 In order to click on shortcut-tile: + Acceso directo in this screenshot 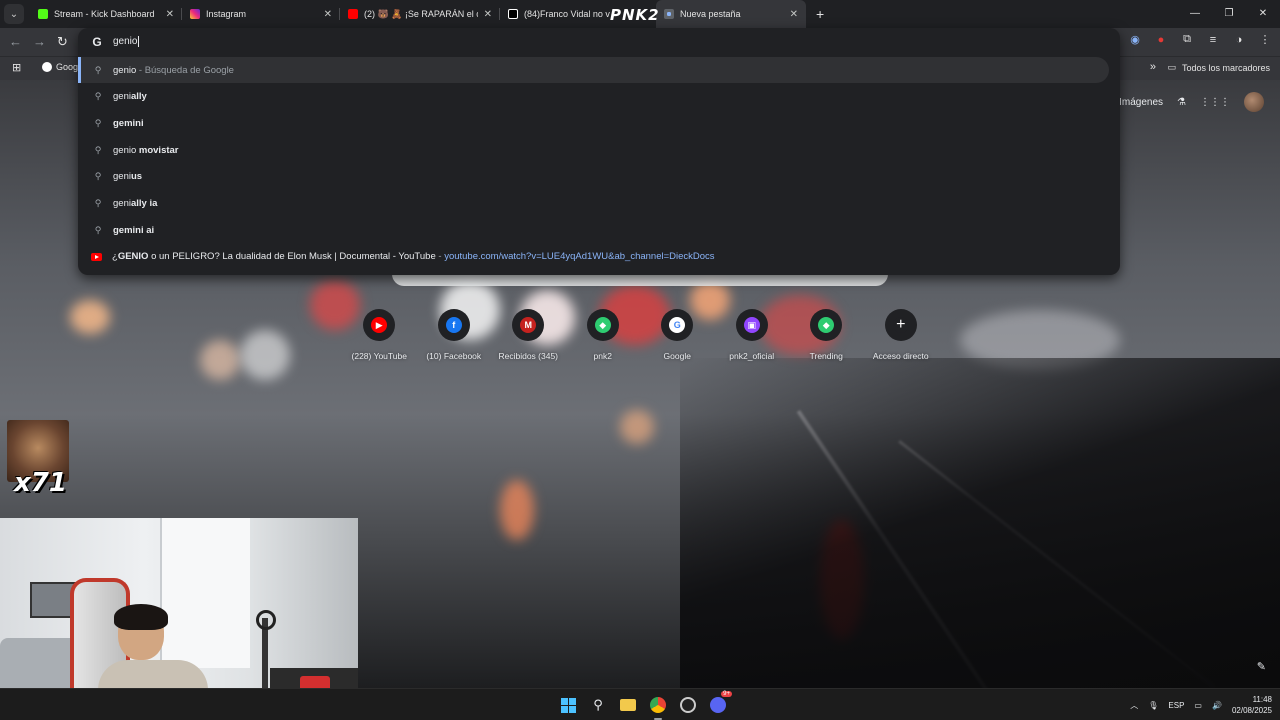, I will do `click(901, 335)`.